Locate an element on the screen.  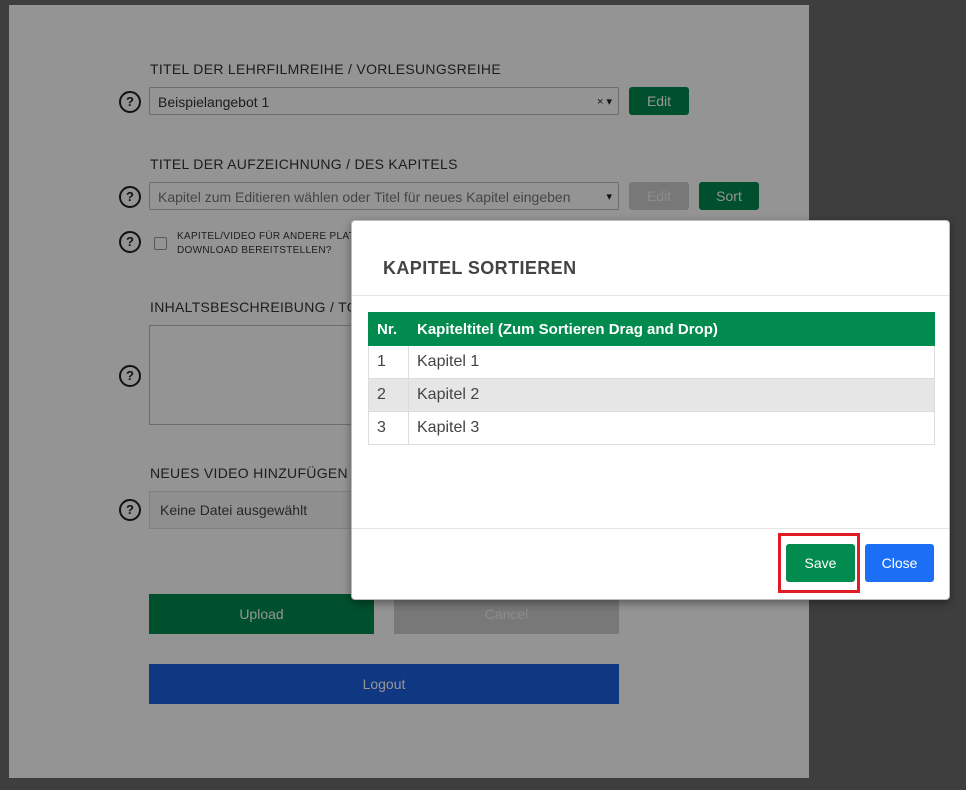
row-title: Kapitel 2 is located at coordinates (671, 395).